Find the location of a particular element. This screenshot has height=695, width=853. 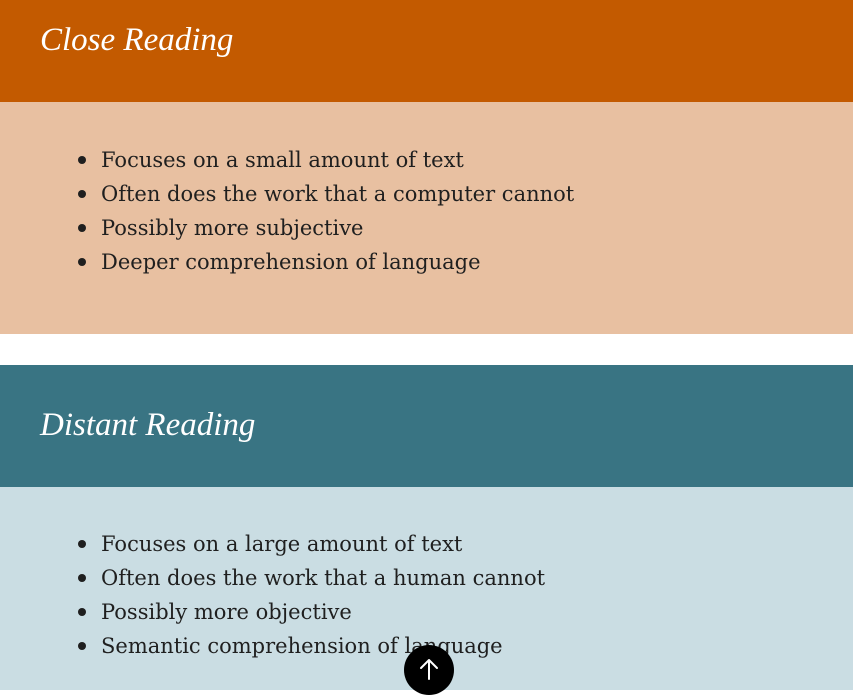

distant-reading-title: Distant Reading is located at coordinates (148, 425).